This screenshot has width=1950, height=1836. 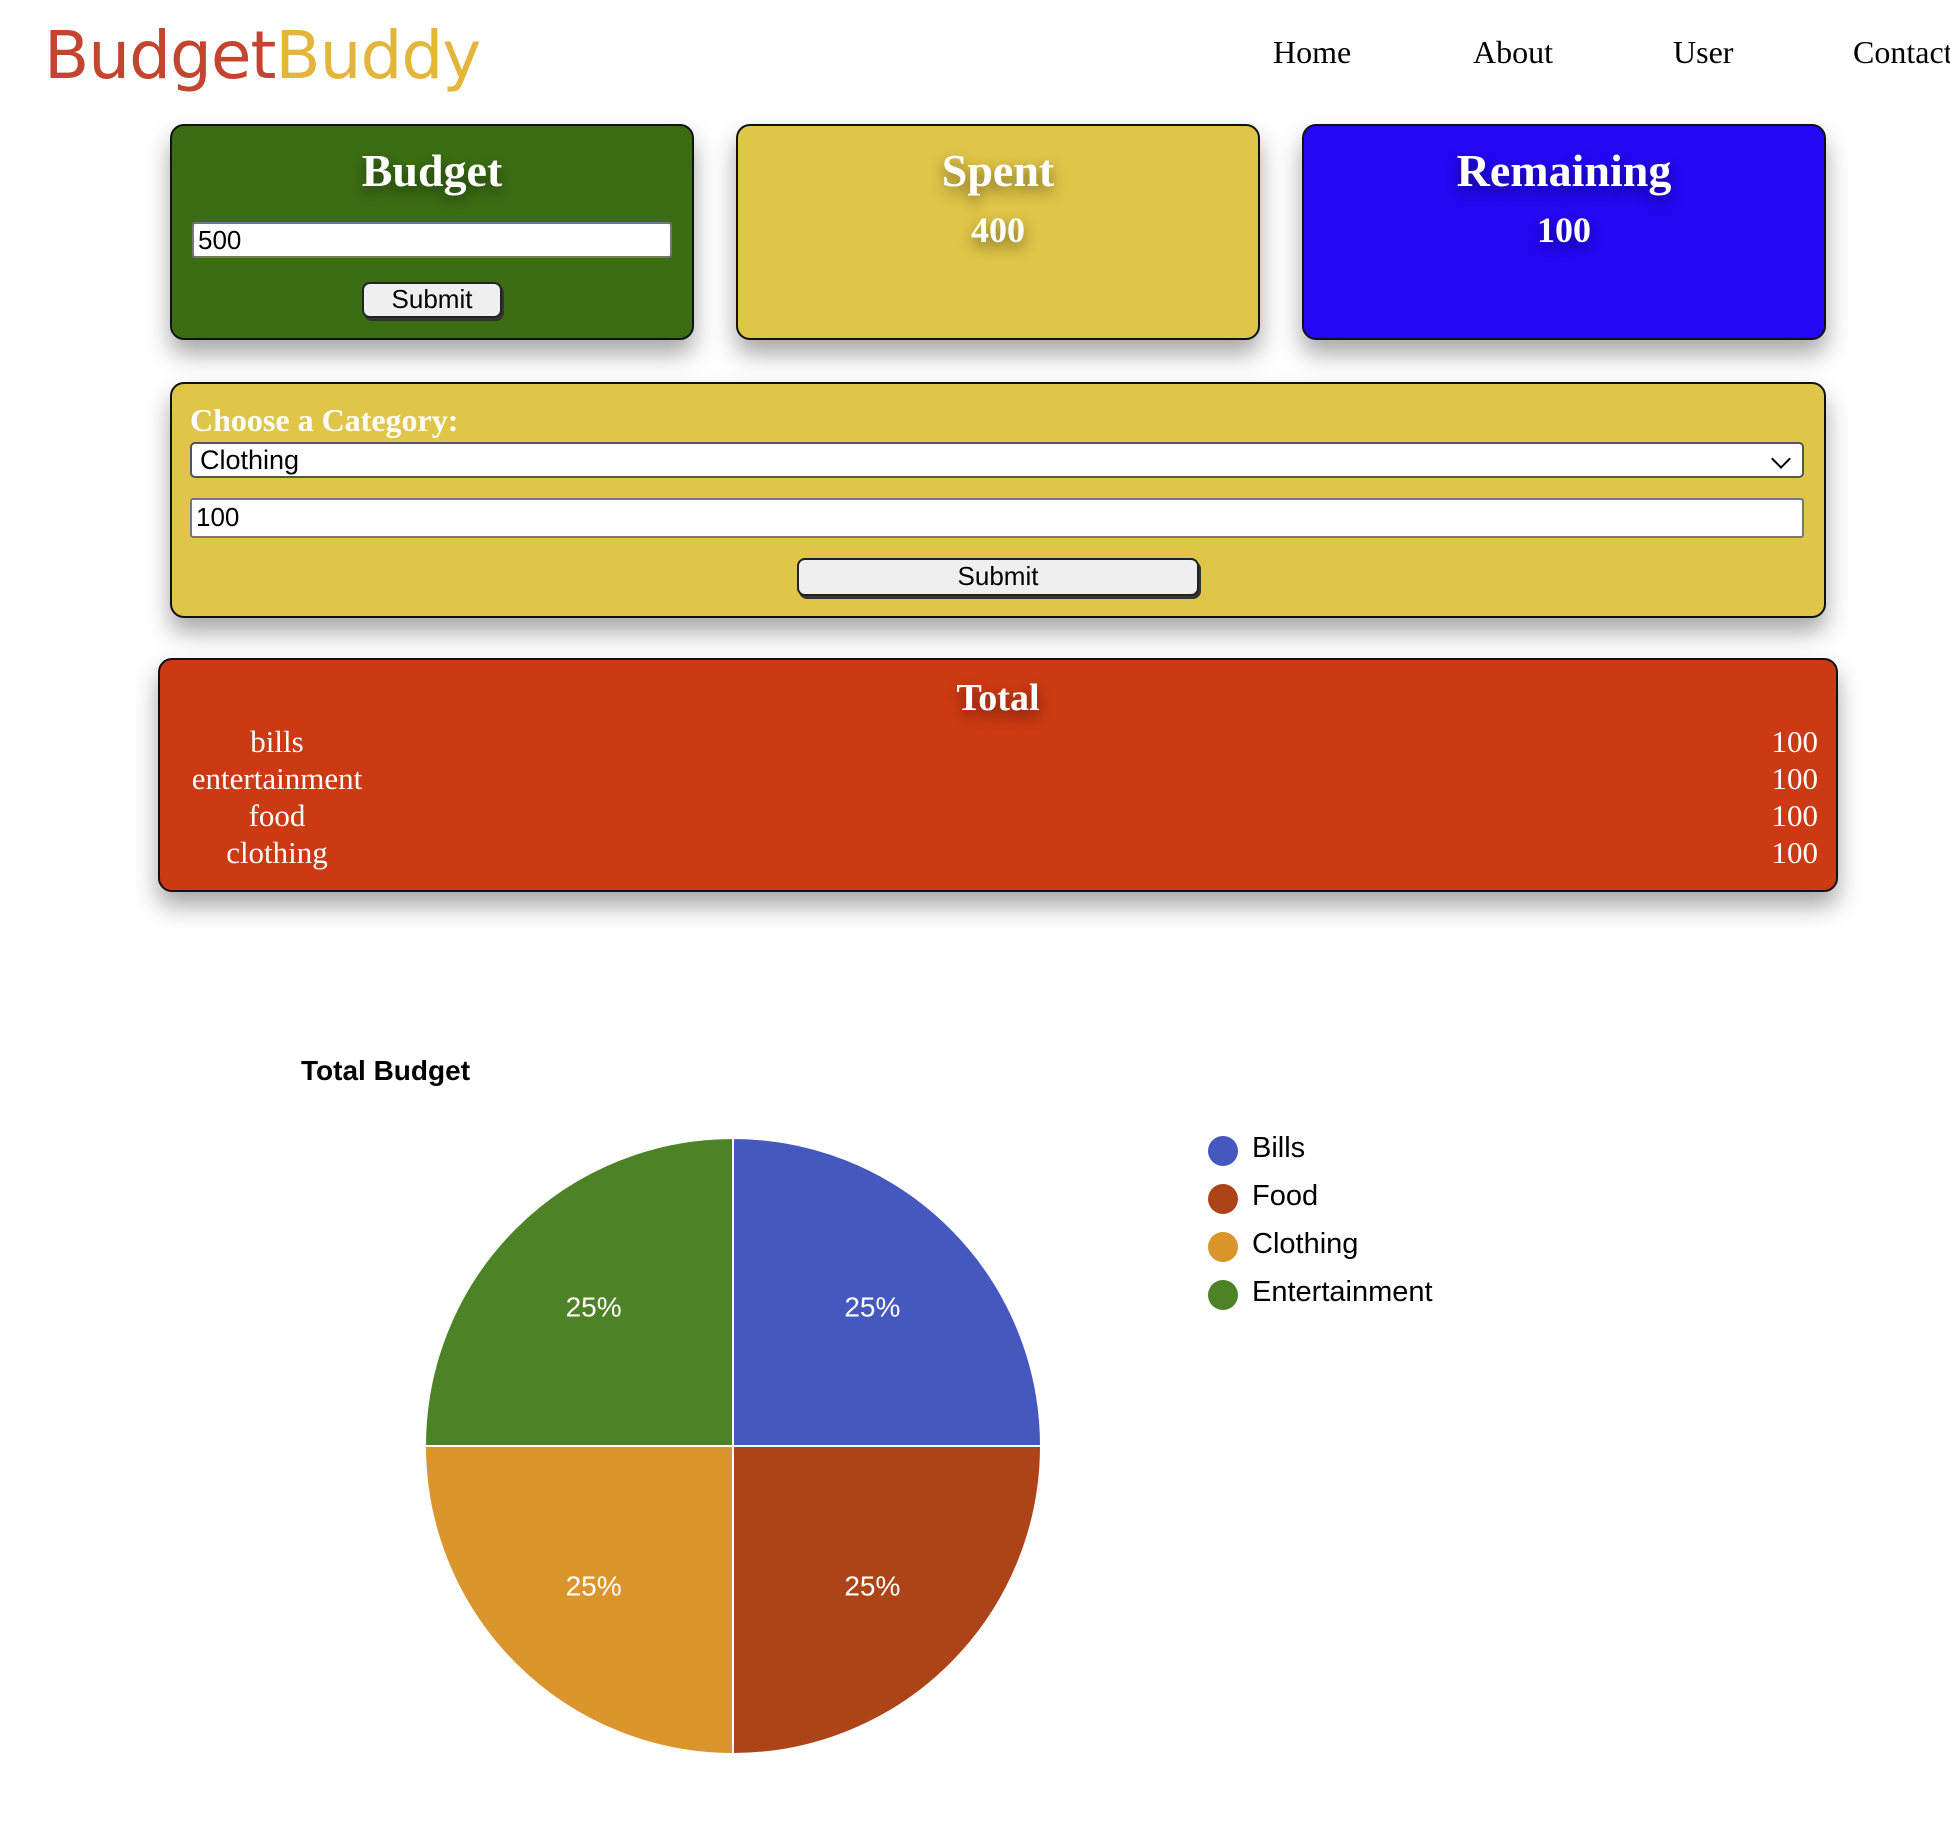 I want to click on pie-slice-entertainment, so click(x=578, y=1291).